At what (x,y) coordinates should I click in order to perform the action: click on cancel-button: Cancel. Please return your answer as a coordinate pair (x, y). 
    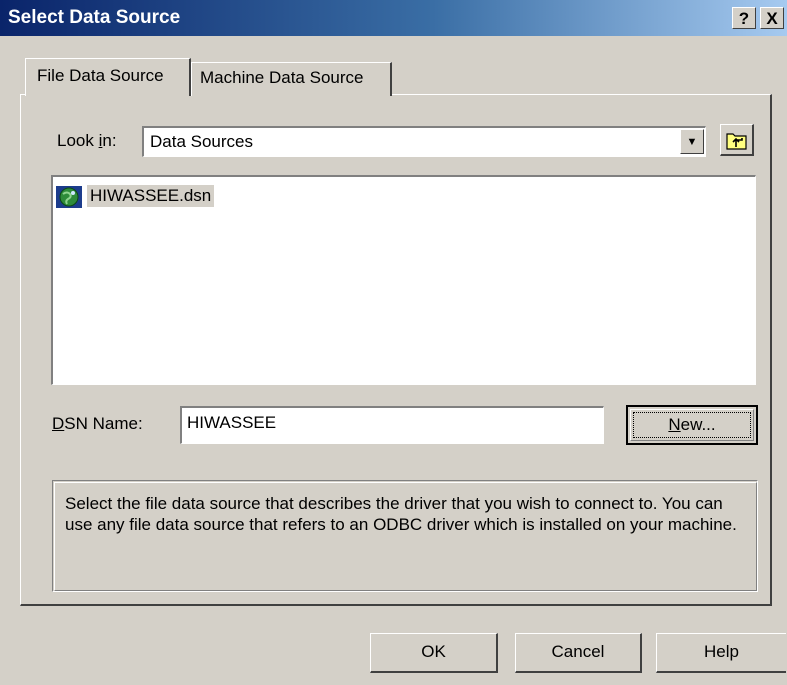
    Looking at the image, I should click on (578, 653).